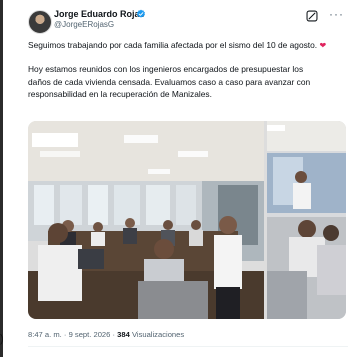  Describe the element at coordinates (84, 24) in the screenshot. I see `author-handle: @JorgeERojasG` at that location.